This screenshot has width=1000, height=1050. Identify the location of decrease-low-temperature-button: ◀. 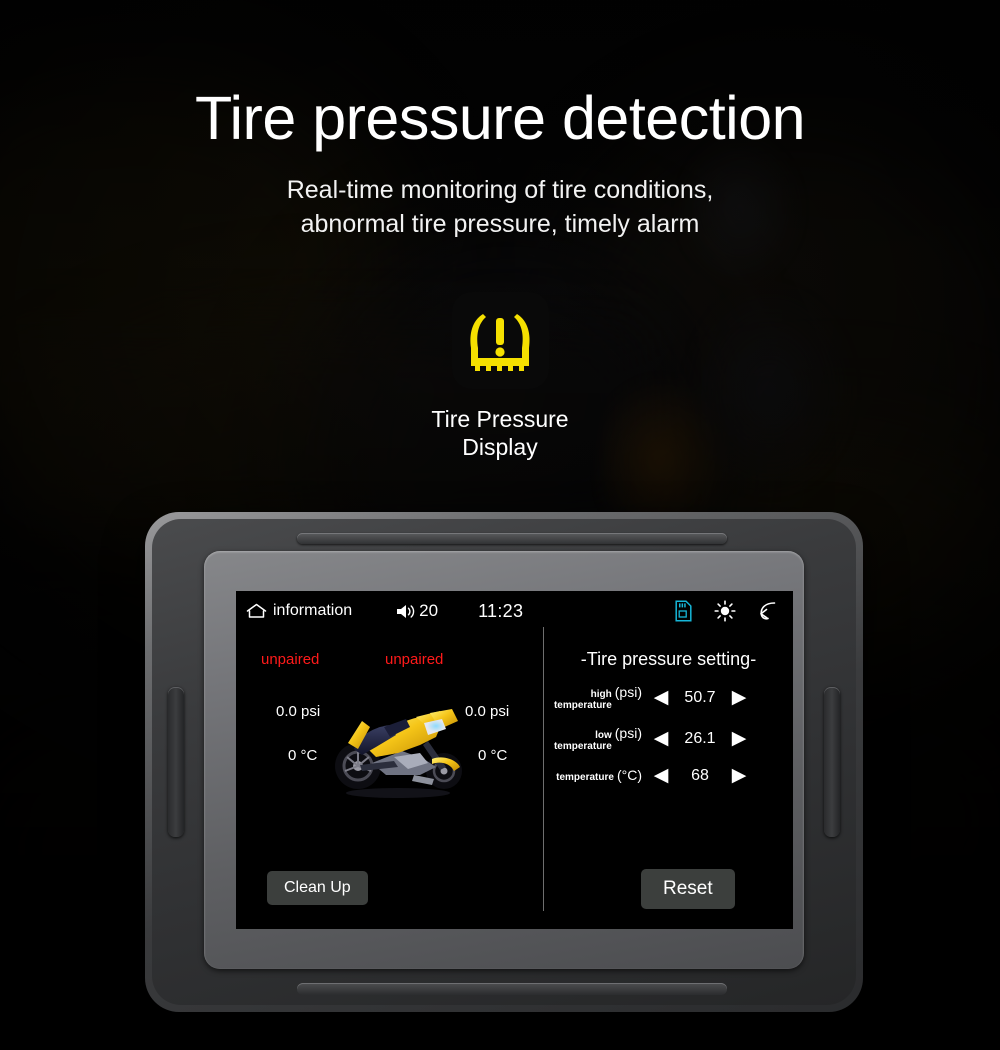
(661, 738).